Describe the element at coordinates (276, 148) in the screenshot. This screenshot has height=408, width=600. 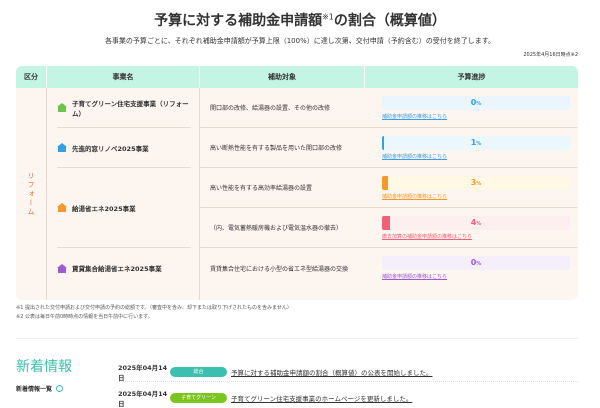
I see `subsidy-target: 高い断熱性能を有する製品を用いた開口部の改修` at that location.